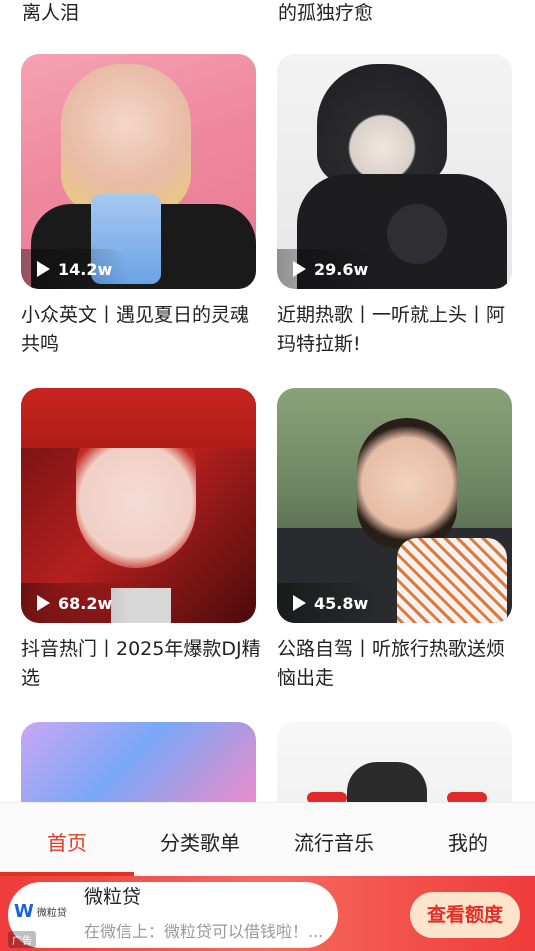 Image resolution: width=535 pixels, height=951 pixels. I want to click on playlist-card: 68.2w 抖音热门丨2025年爆款DJ精选, so click(141, 540).